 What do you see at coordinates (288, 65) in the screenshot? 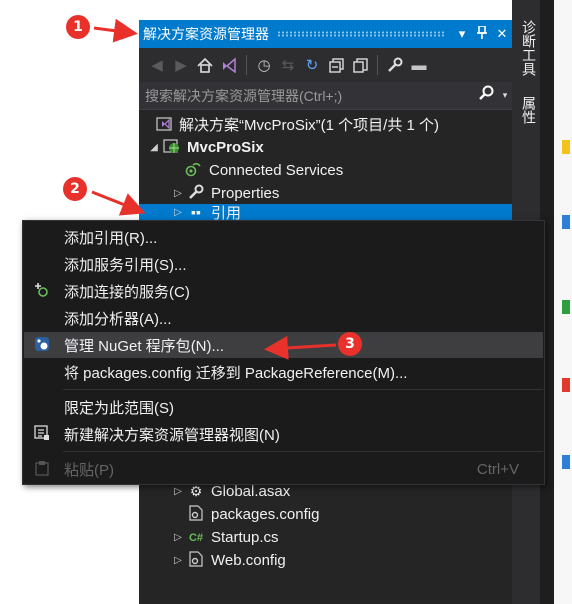
I see `sync-icon: ⇆` at bounding box center [288, 65].